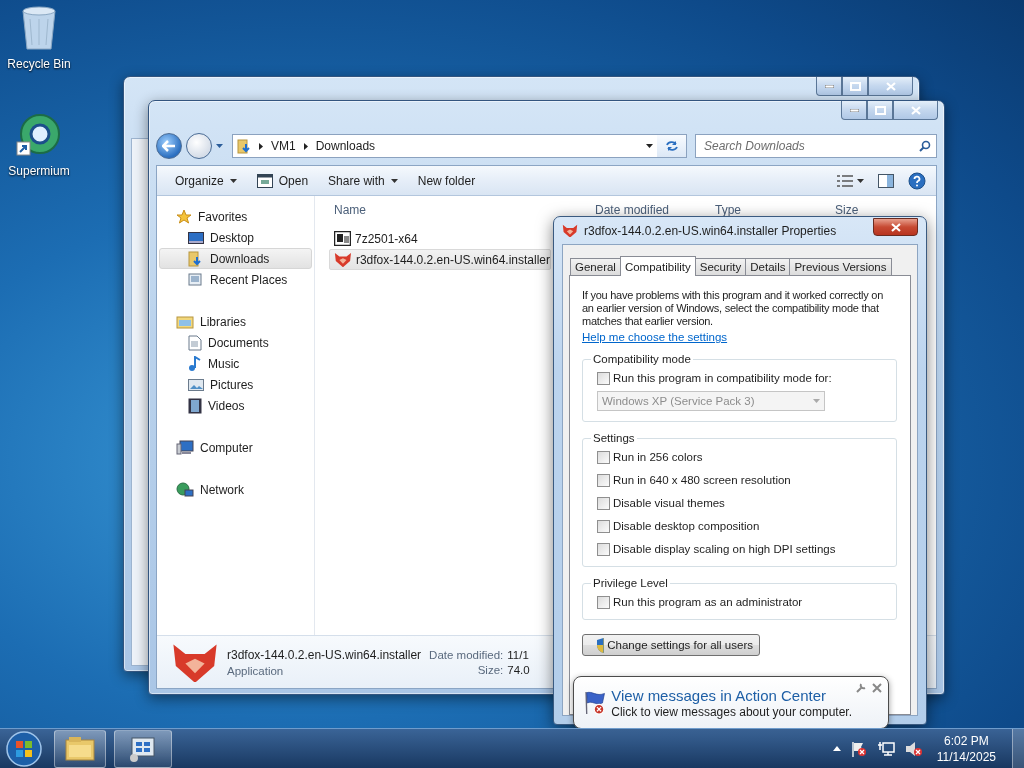  I want to click on tab: Details, so click(768, 267).